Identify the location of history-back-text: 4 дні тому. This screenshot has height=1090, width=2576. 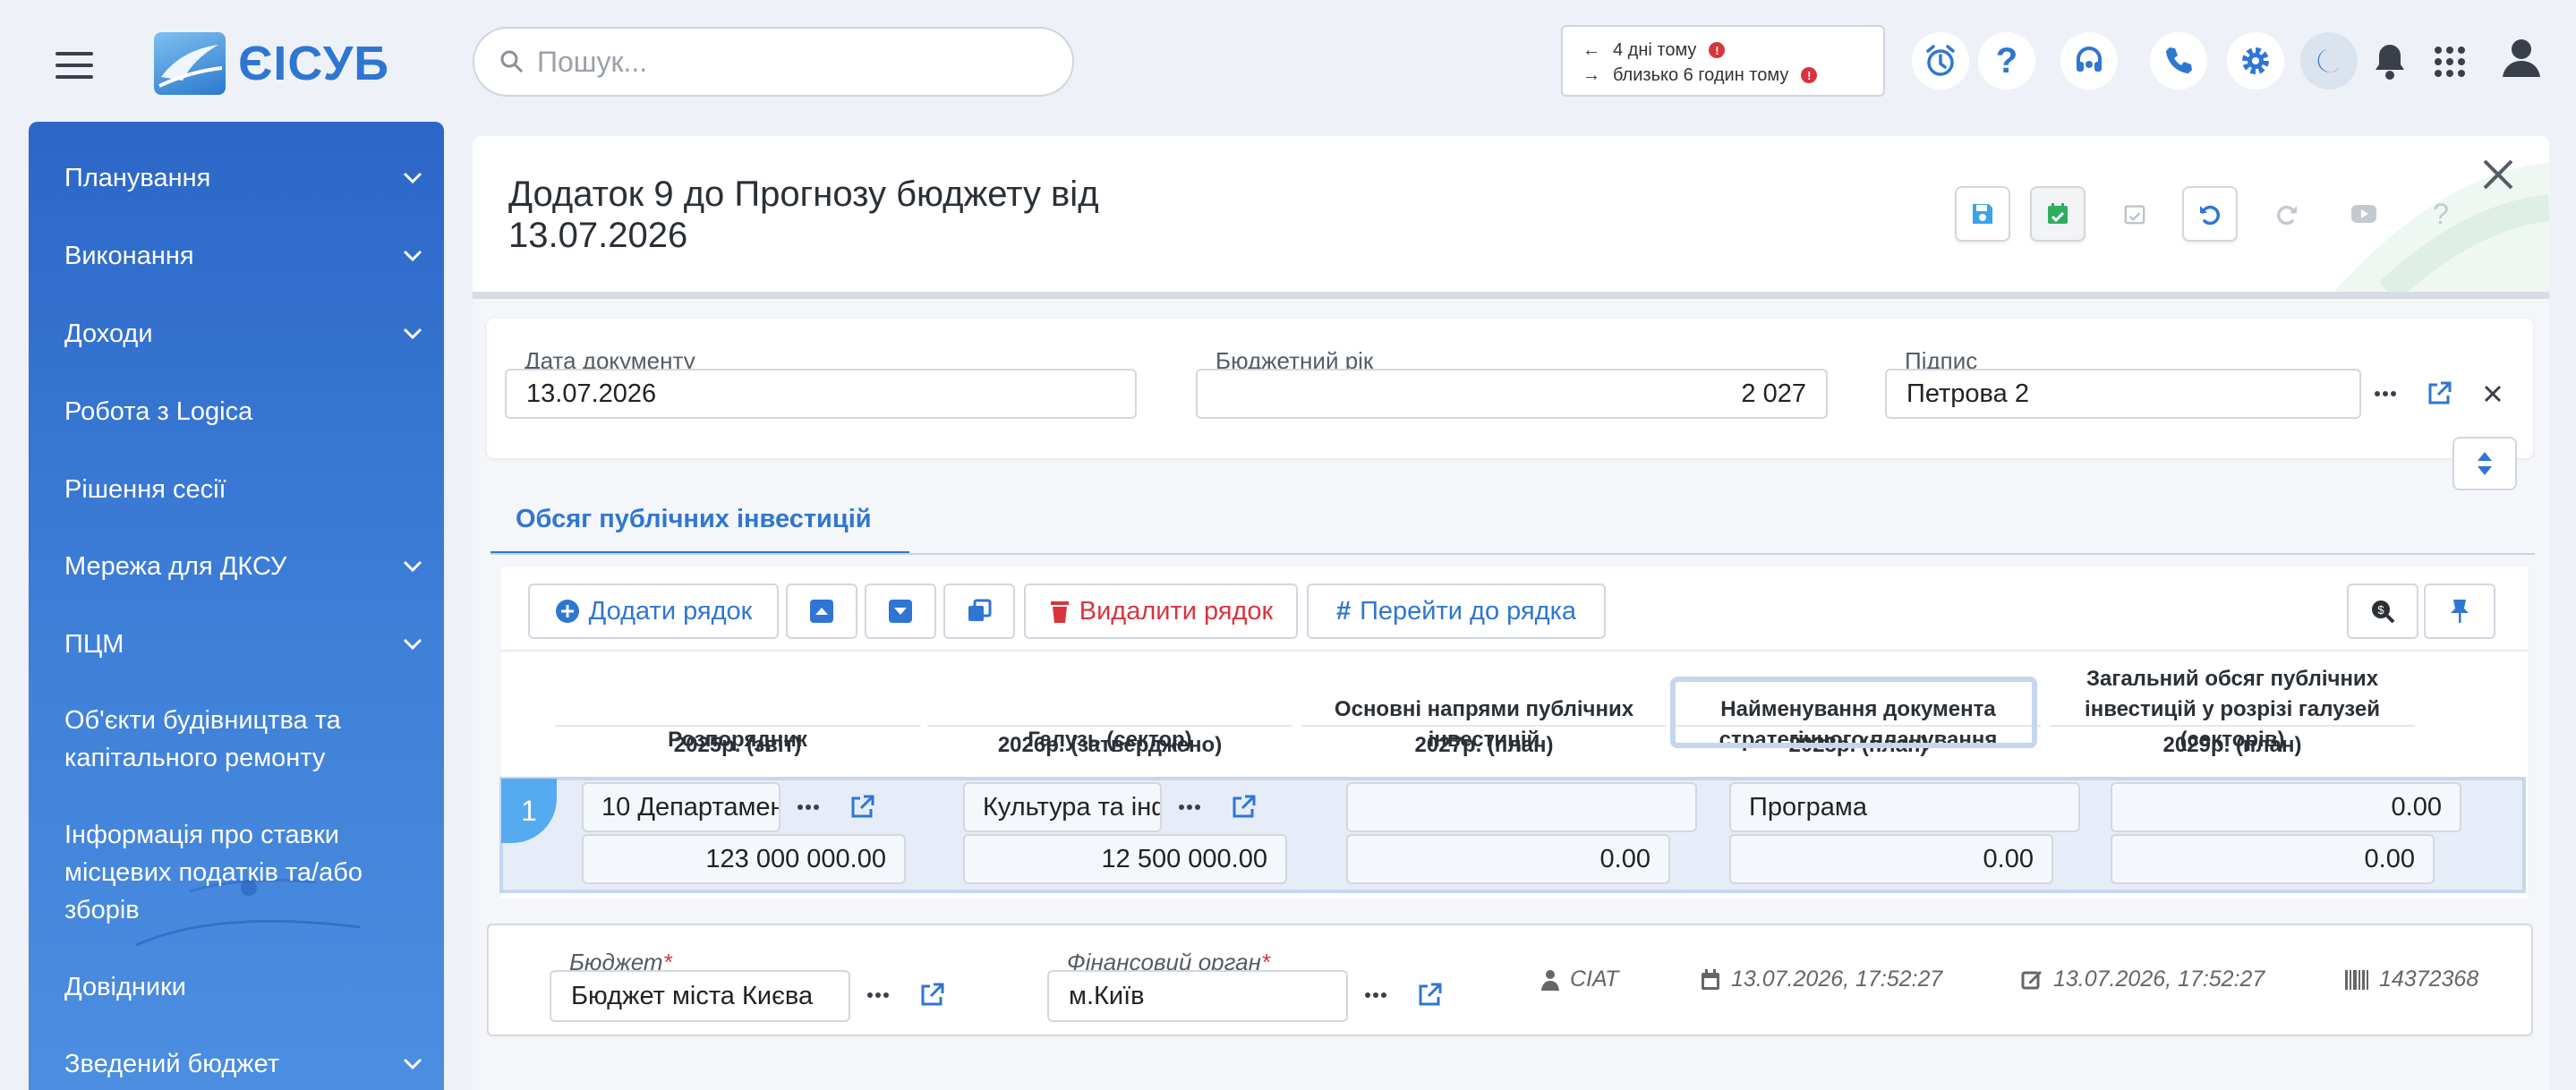
(1655, 49).